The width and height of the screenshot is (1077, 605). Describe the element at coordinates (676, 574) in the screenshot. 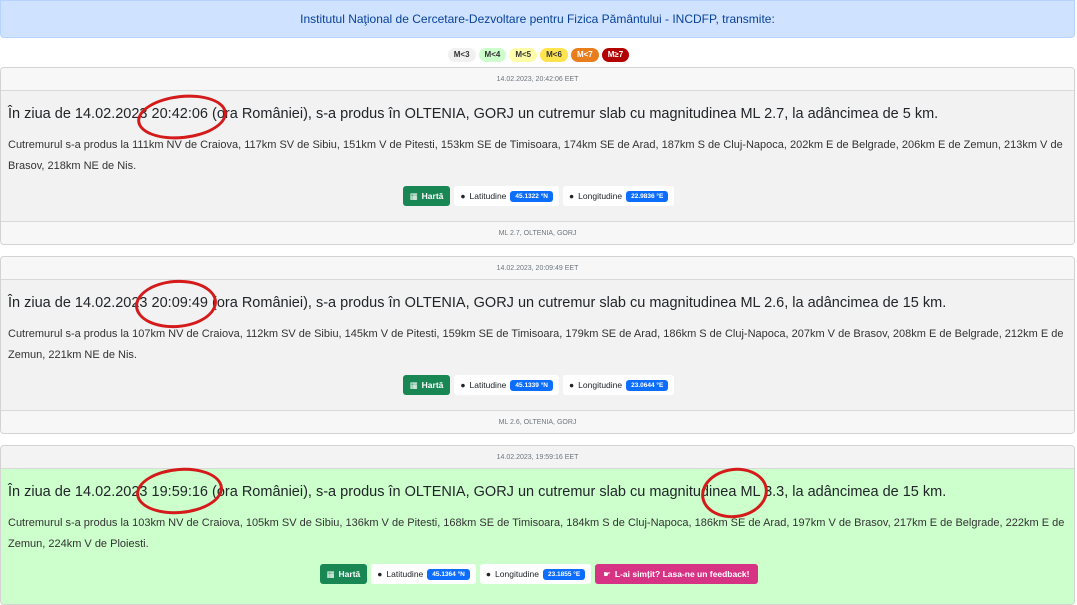

I see `feedback-button: ☛ L-ai simțit? Lasa-ne un feedback!` at that location.